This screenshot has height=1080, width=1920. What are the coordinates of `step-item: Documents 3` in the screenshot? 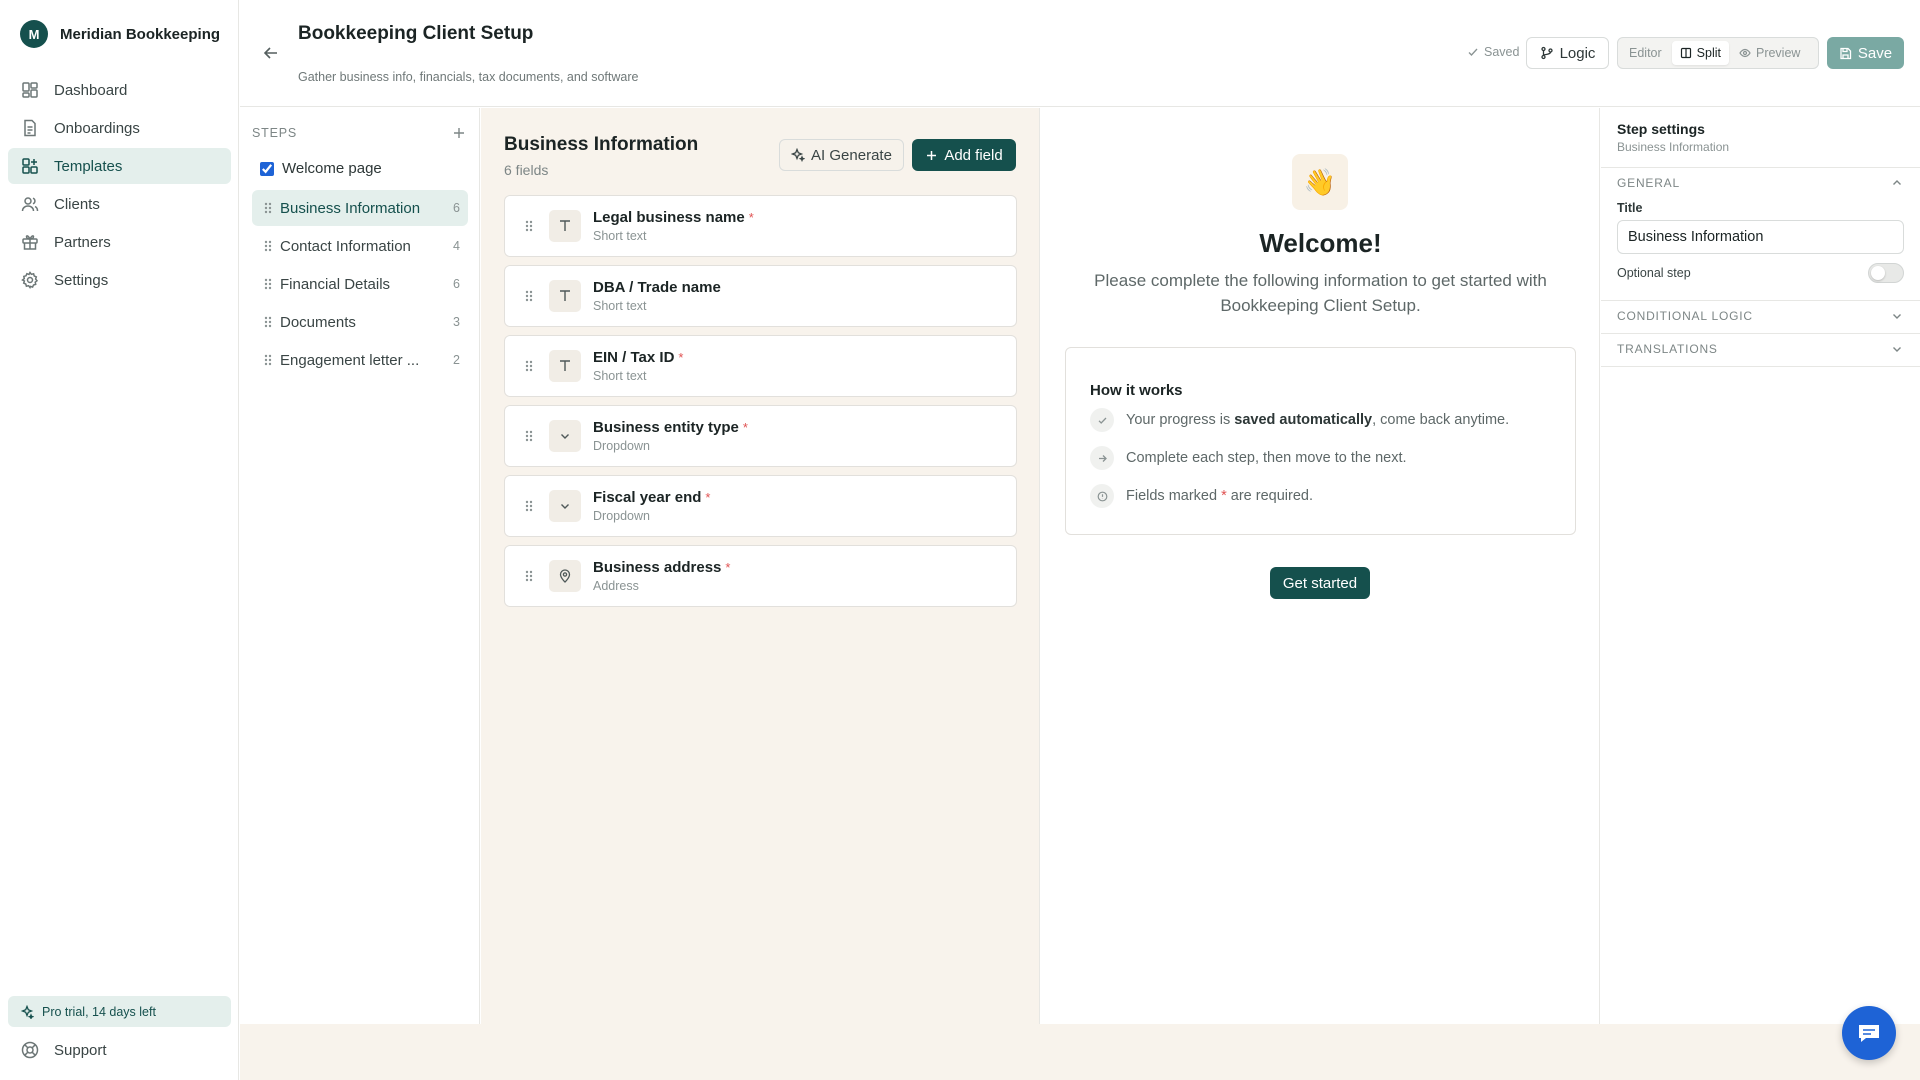 It's located at (360, 322).